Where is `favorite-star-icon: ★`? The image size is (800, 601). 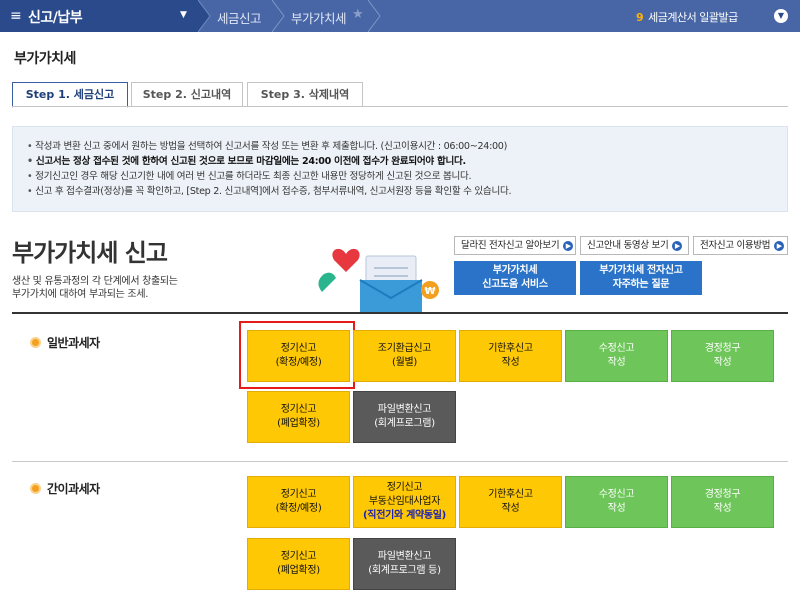 favorite-star-icon: ★ is located at coordinates (358, 14).